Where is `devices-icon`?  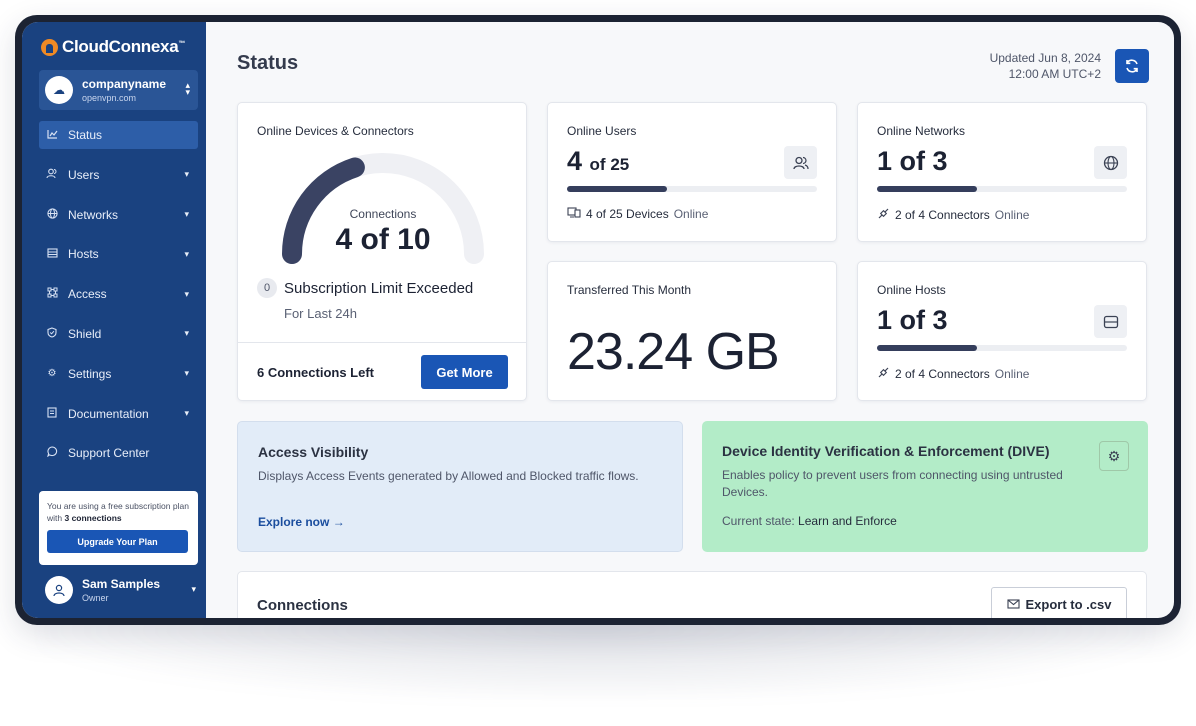
devices-icon is located at coordinates (574, 214).